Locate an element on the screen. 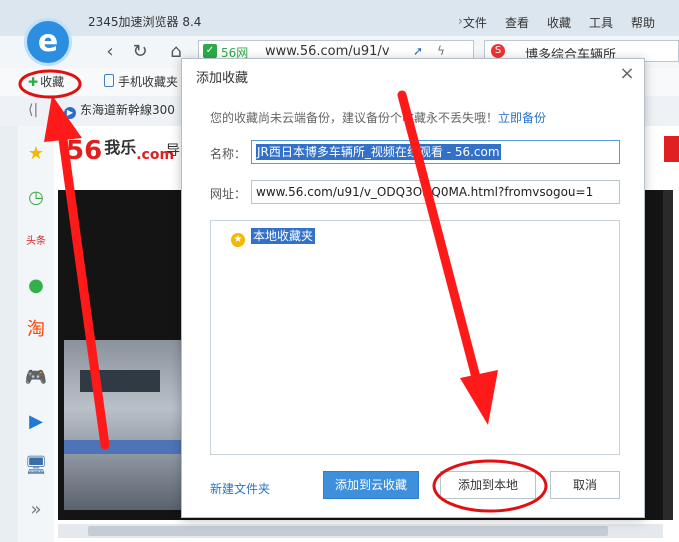  back-icon: ‹ is located at coordinates (110, 52).